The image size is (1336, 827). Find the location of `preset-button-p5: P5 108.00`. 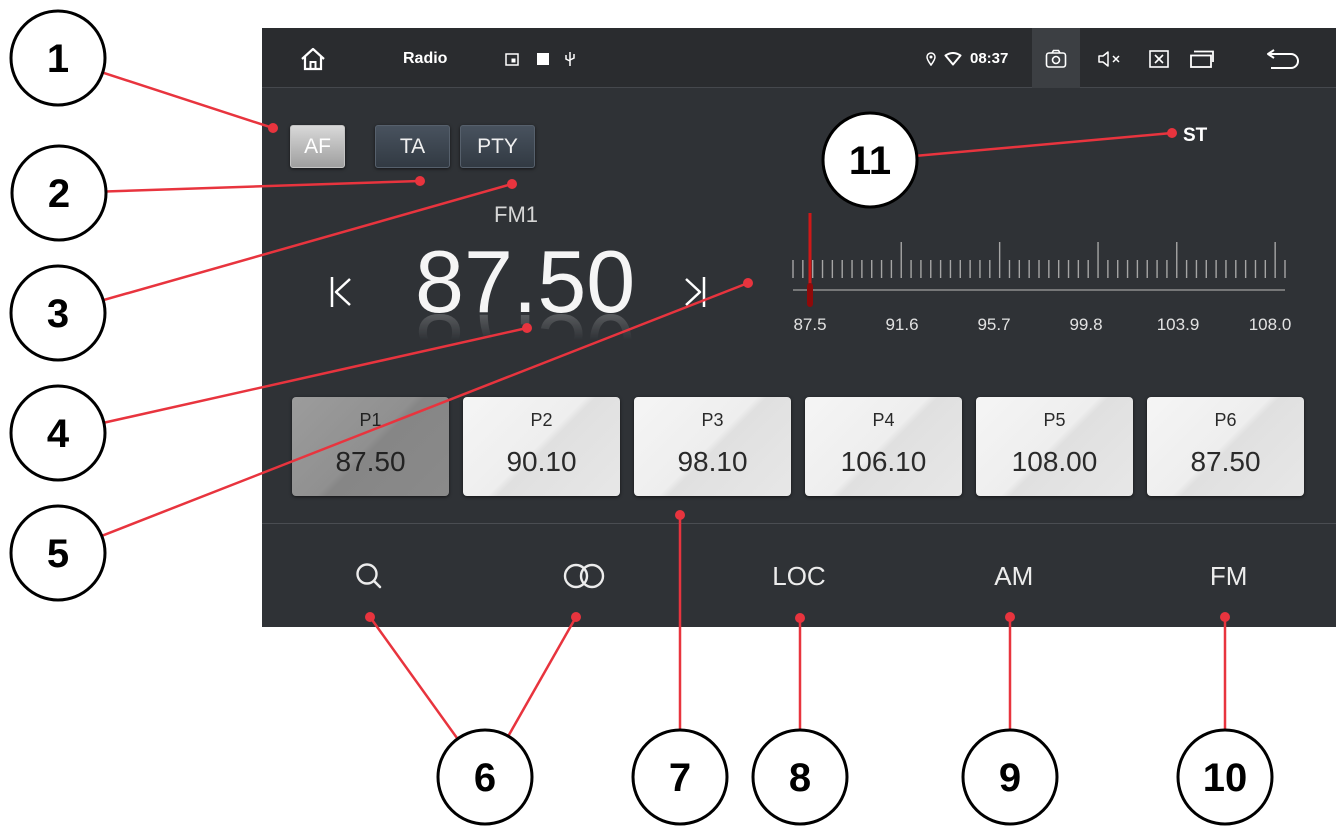

preset-button-p5: P5 108.00 is located at coordinates (1054, 446).